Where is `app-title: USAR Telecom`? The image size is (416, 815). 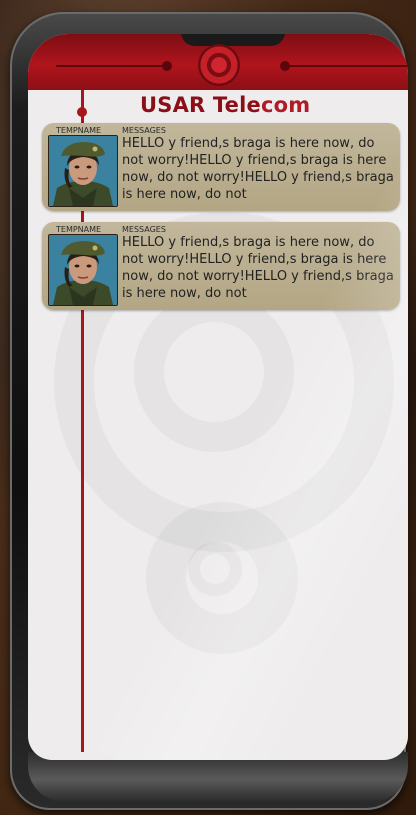 app-title: USAR Telecom is located at coordinates (225, 105).